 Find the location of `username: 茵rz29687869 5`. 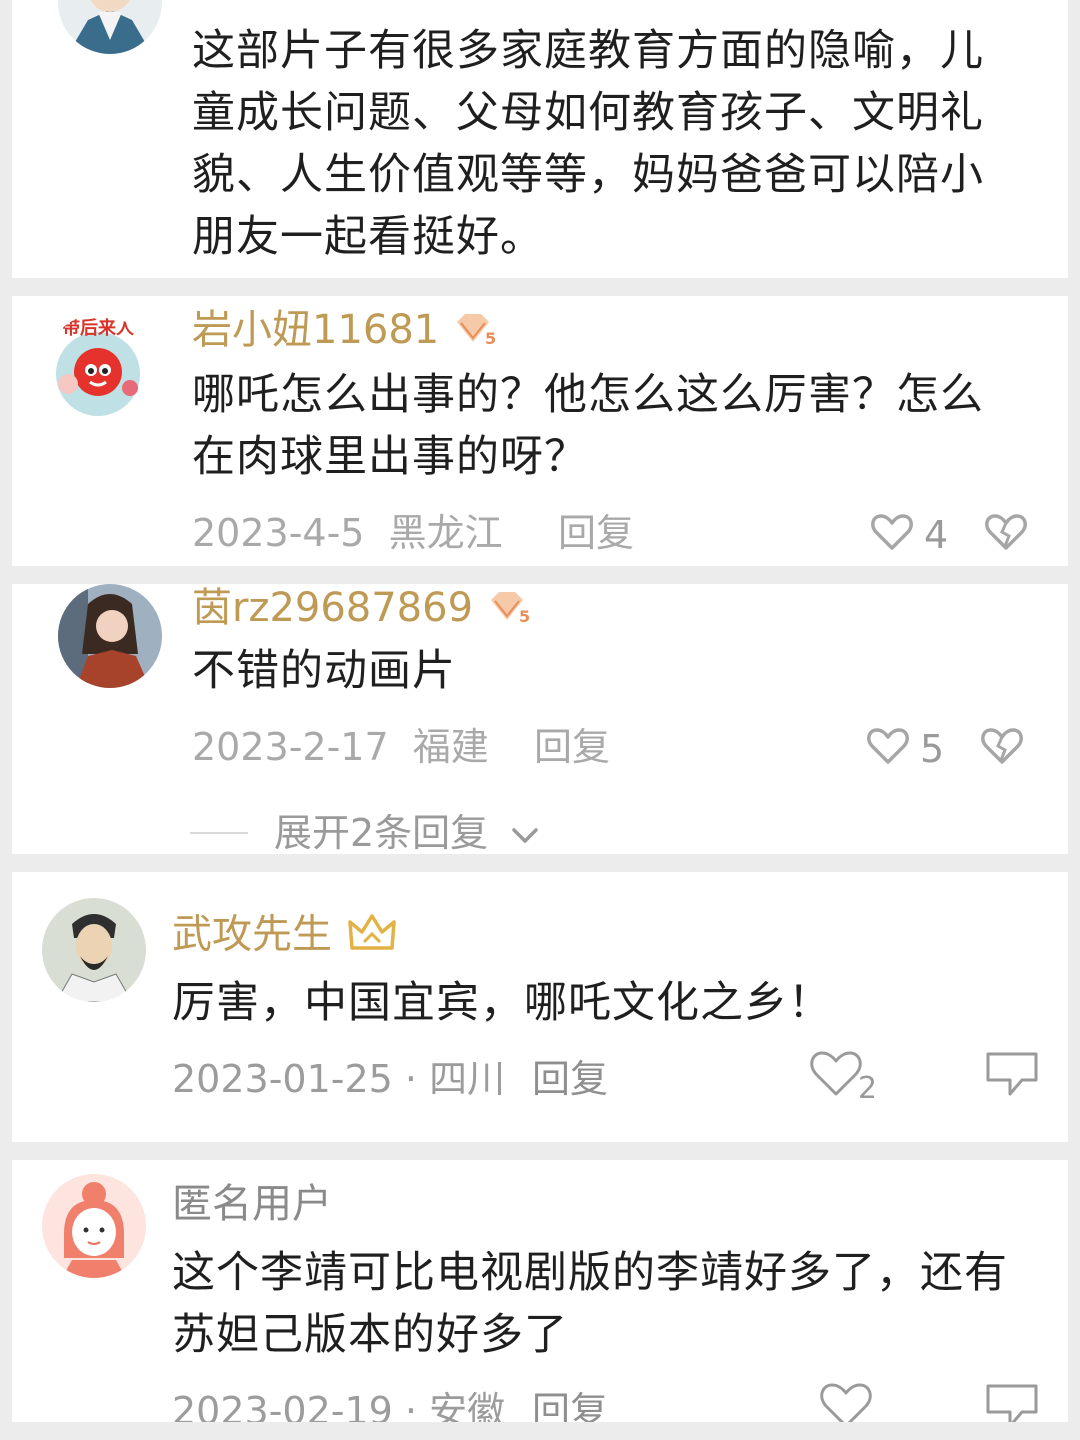

username: 茵rz29687869 5 is located at coordinates (361, 609).